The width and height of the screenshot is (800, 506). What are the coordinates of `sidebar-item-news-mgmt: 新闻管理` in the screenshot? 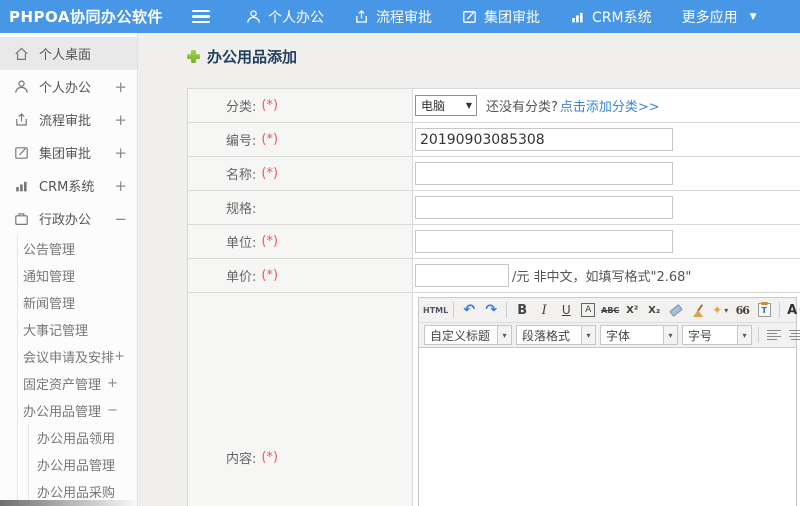 It's located at (77, 302).